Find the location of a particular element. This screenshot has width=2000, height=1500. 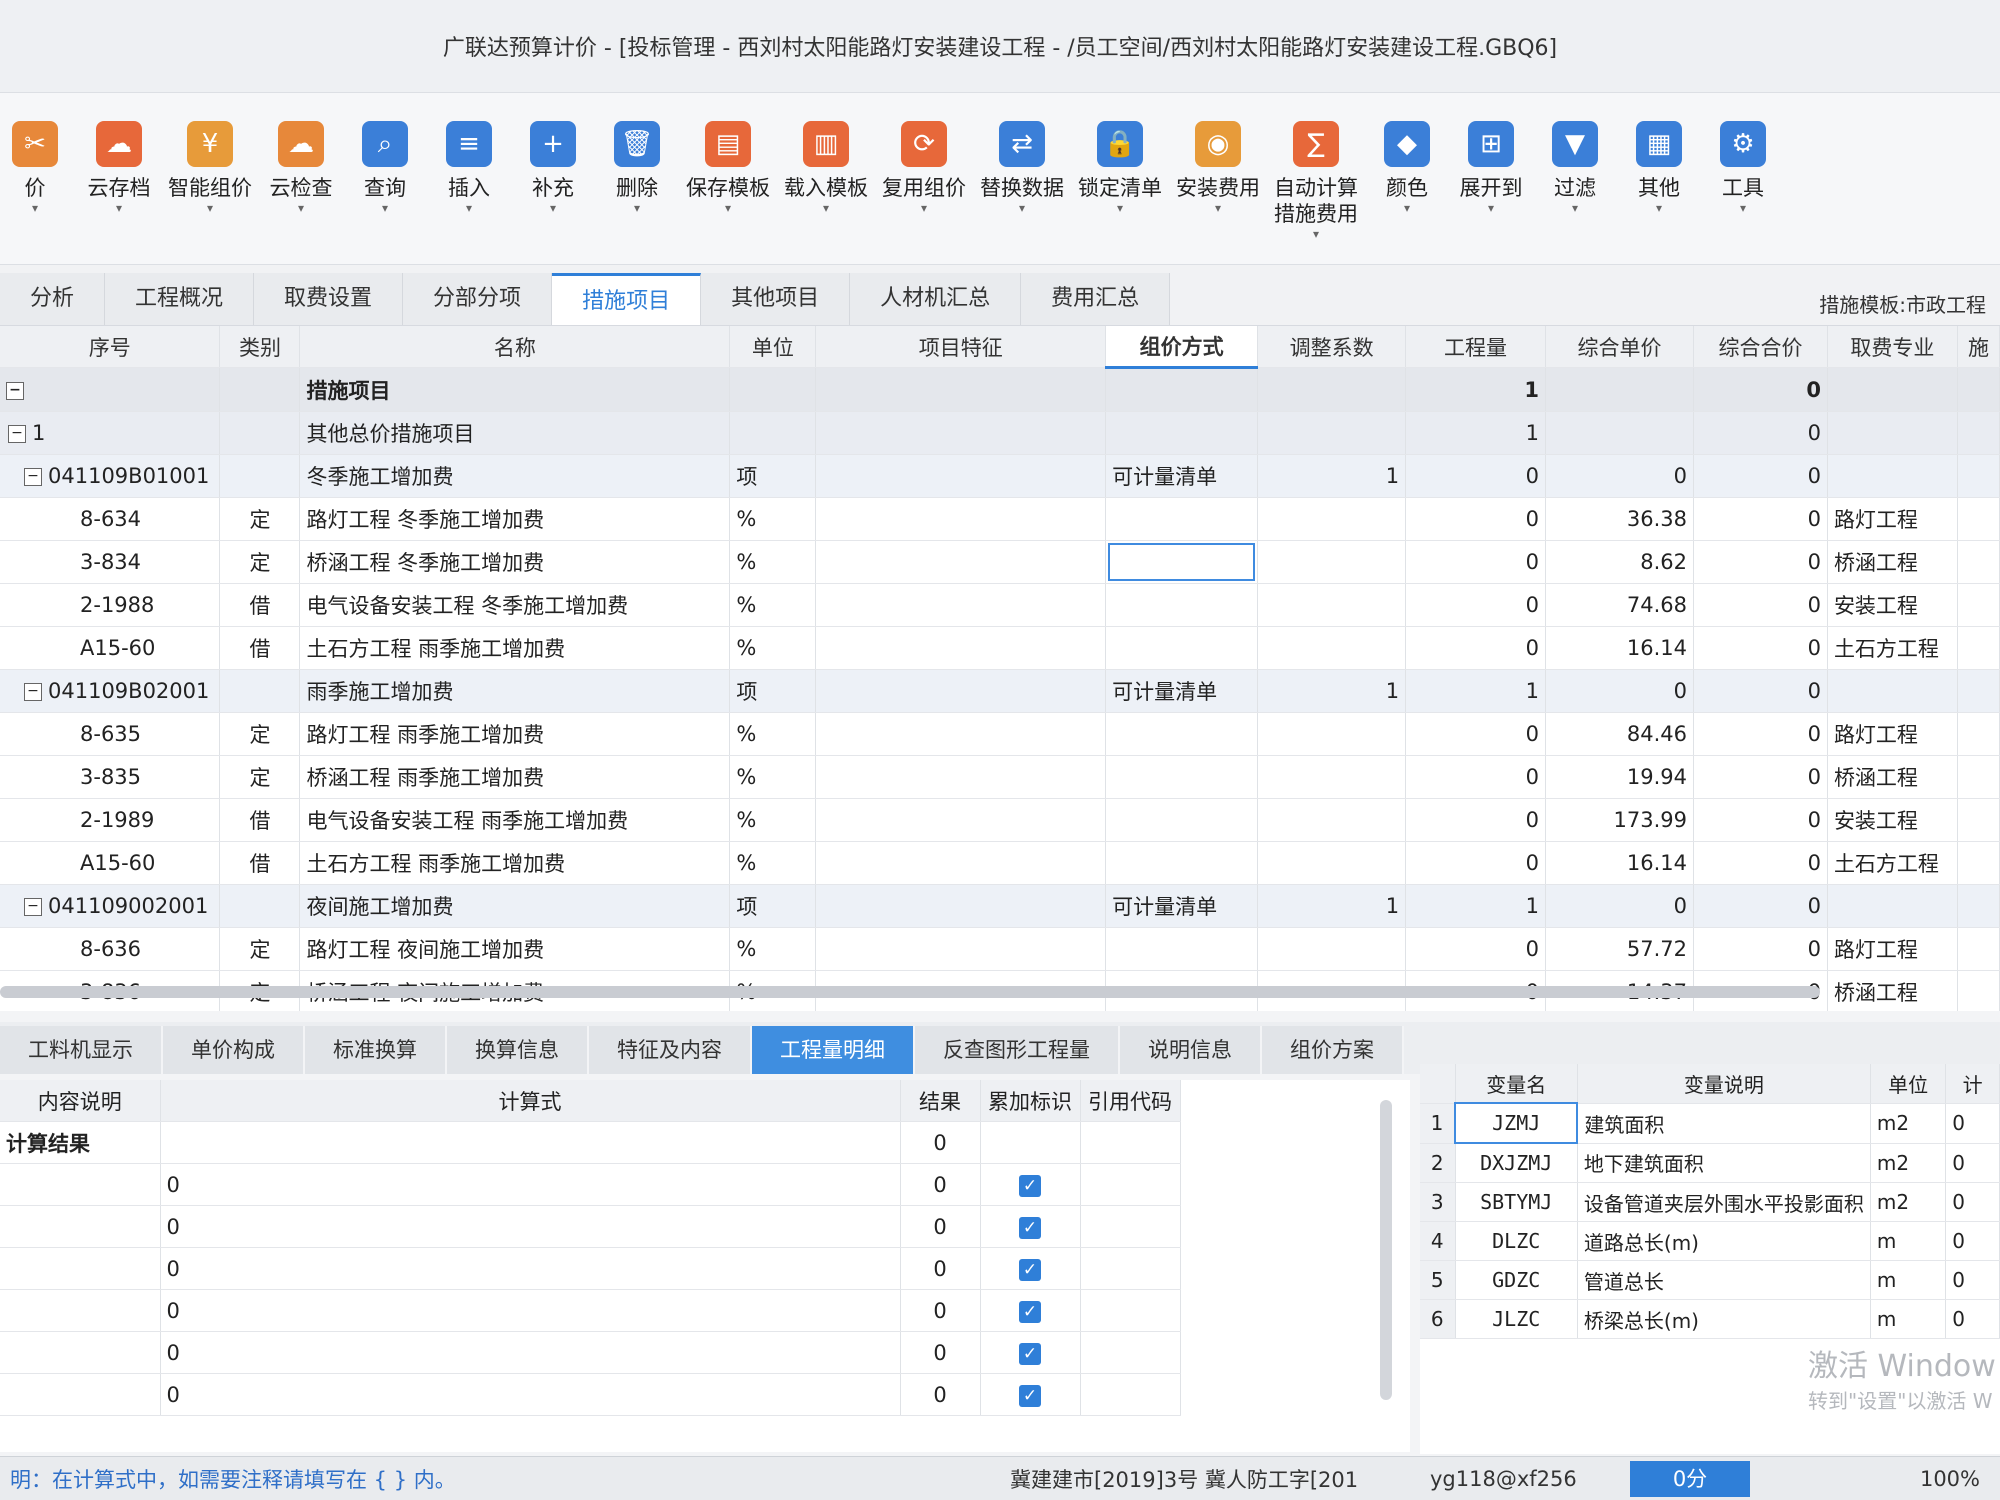

toolbar-button-18: ▦ 其他 ▾ is located at coordinates (1659, 168).